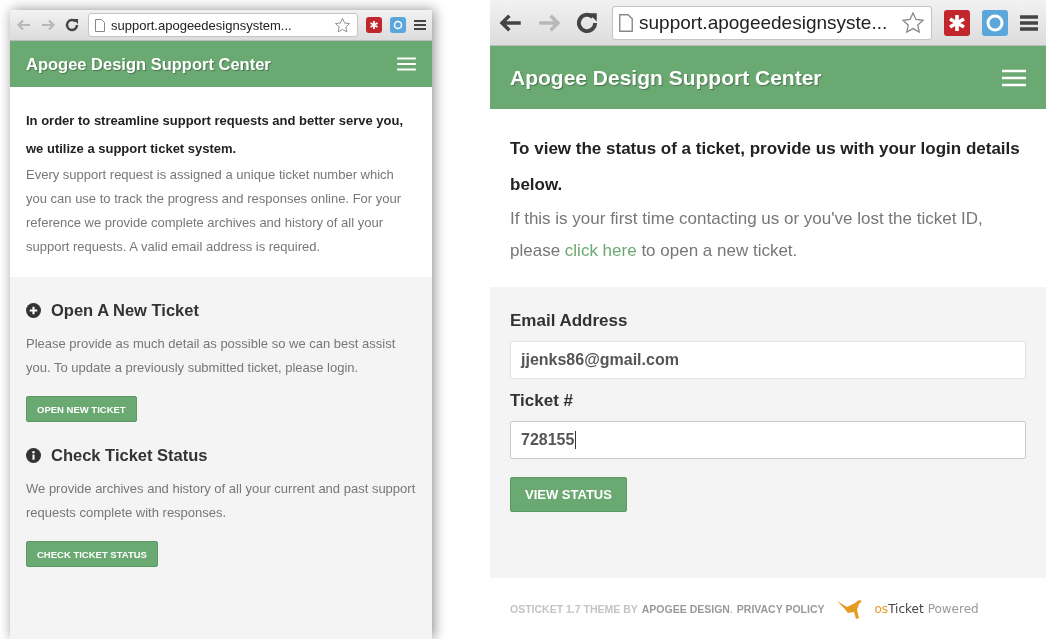 The height and width of the screenshot is (639, 1046). I want to click on section-text: Please provide as much detail as possible so we can best assist you. To update a previously submitted ticket, please login., so click(211, 356).